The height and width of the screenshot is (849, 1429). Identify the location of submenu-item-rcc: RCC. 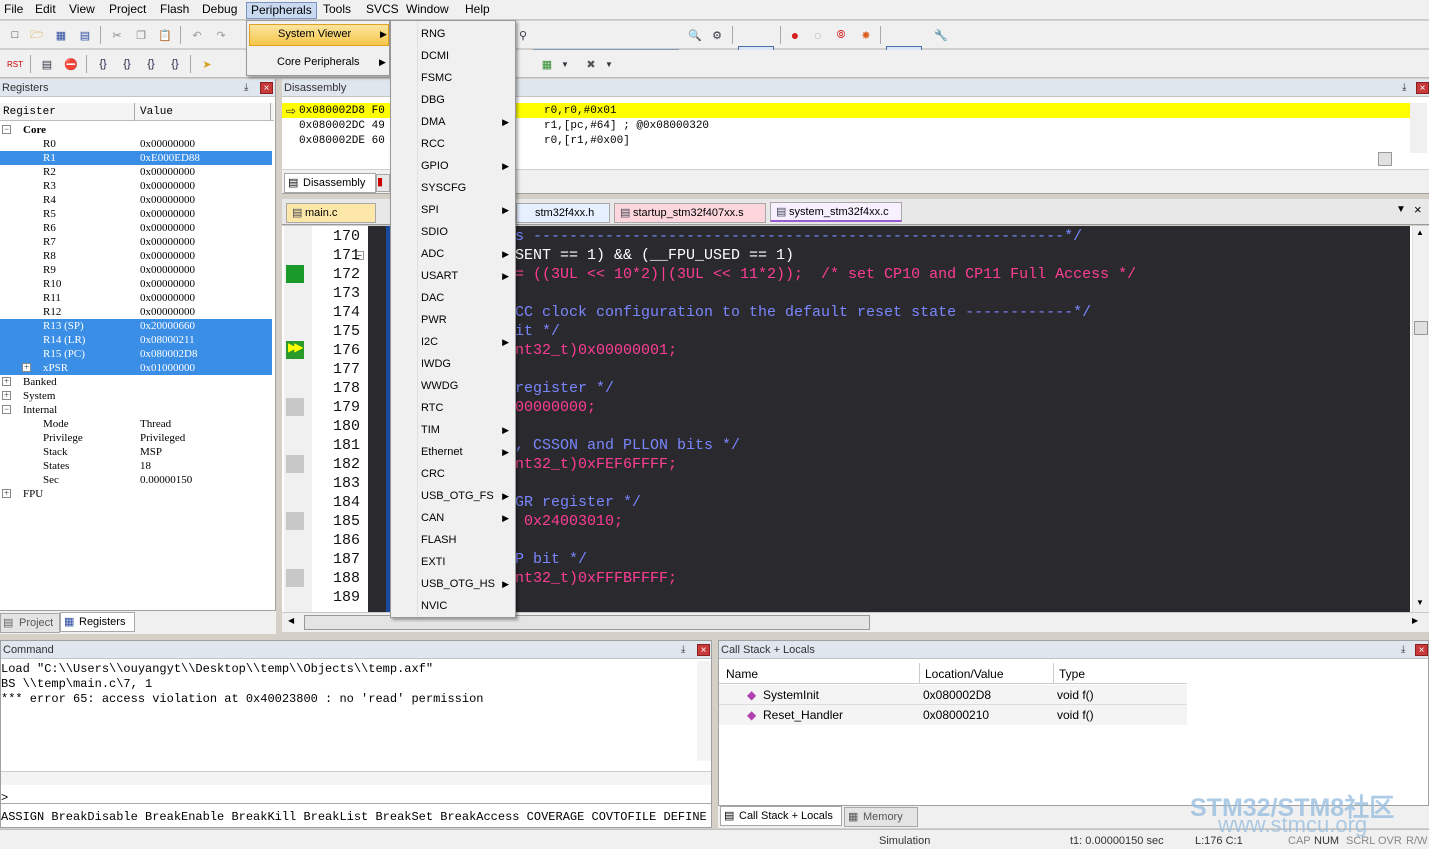
(453, 144).